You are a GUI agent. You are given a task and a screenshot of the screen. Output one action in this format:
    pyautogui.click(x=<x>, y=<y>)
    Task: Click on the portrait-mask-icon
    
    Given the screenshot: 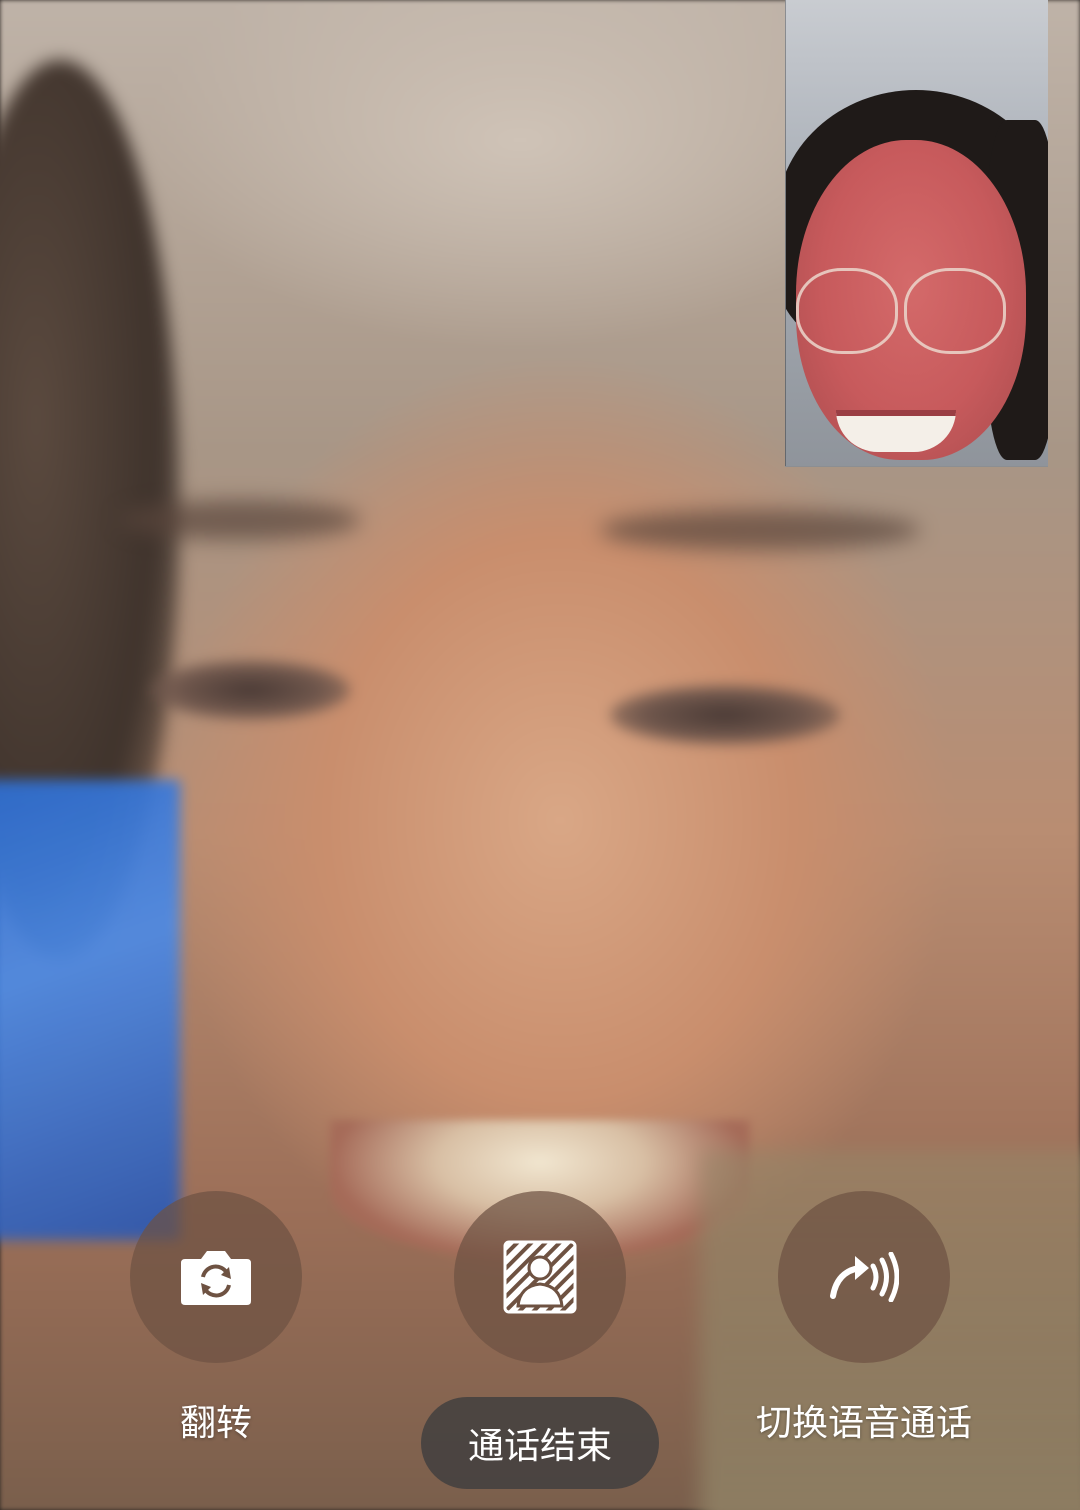 What is the action you would take?
    pyautogui.click(x=540, y=1277)
    